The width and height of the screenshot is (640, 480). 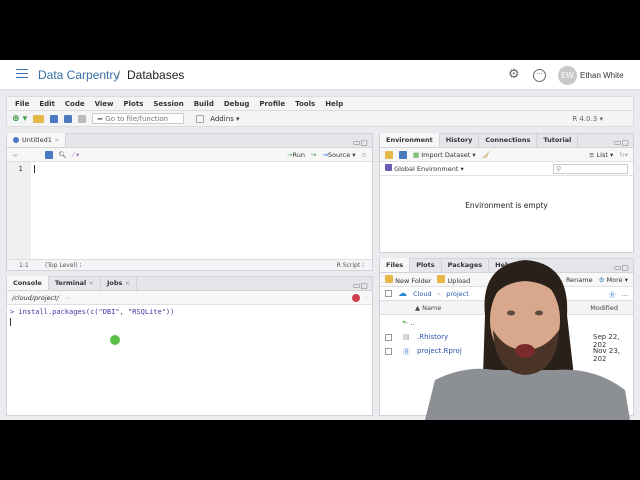 What do you see at coordinates (200, 118) in the screenshot?
I see `grid-icon` at bounding box center [200, 118].